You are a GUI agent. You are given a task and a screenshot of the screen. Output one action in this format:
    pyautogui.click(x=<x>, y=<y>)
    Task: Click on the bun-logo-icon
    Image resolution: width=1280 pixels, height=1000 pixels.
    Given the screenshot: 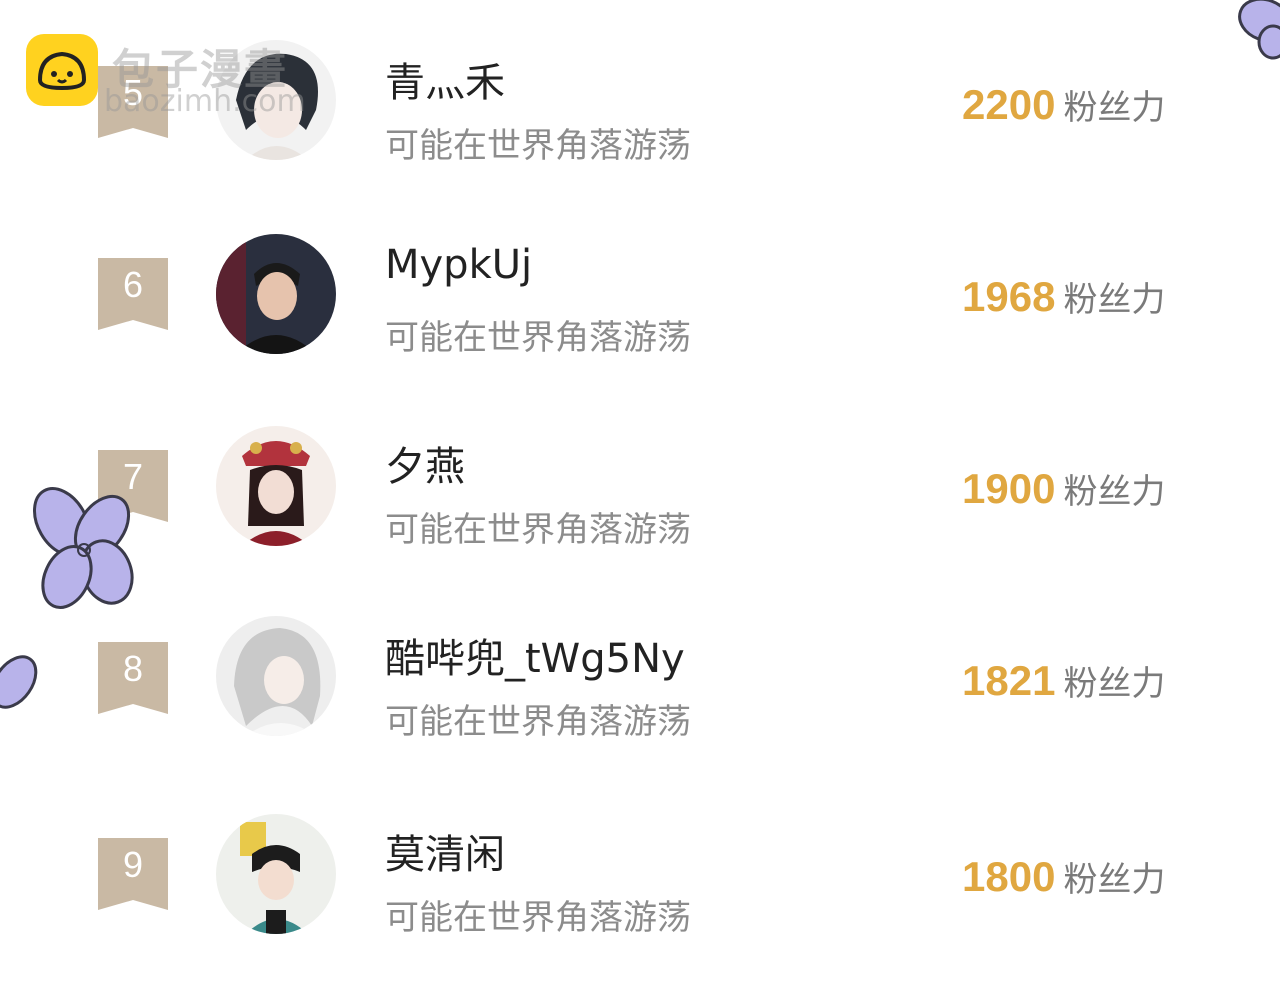 What is the action you would take?
    pyautogui.click(x=62, y=70)
    